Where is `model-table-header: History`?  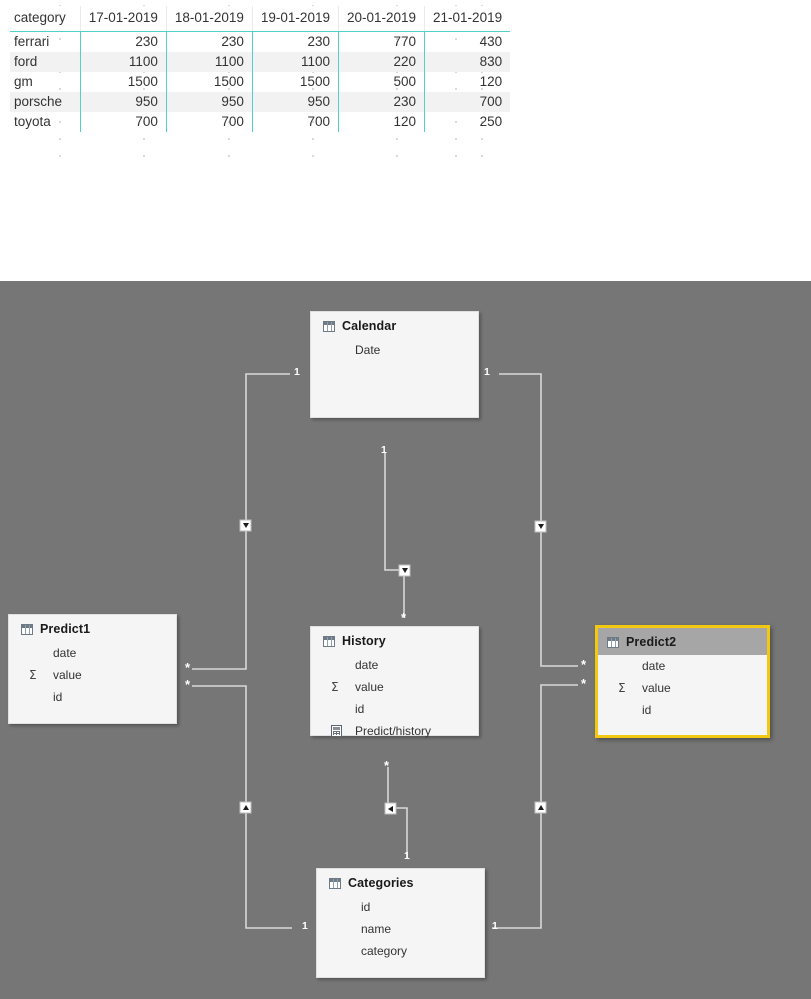 model-table-header: History is located at coordinates (394, 640).